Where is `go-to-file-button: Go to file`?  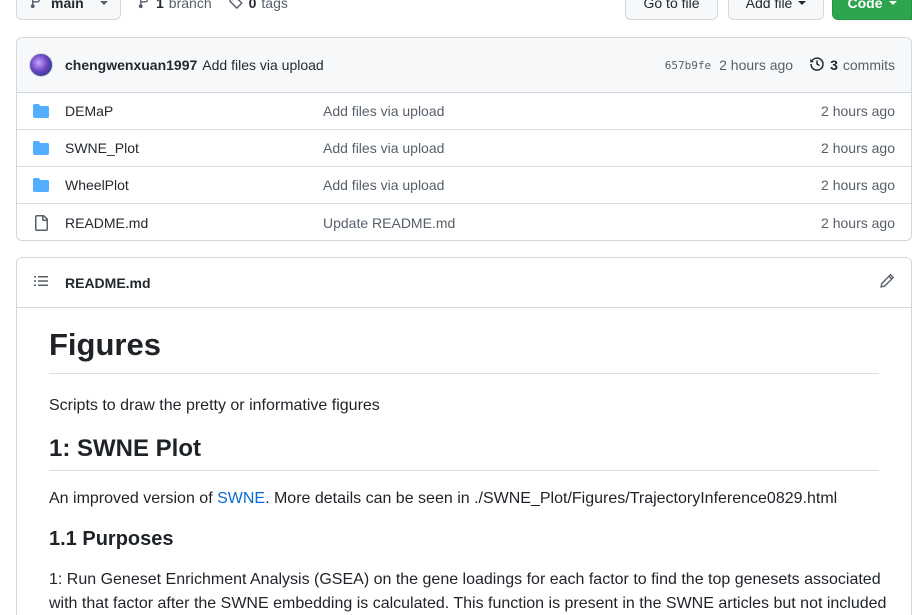
go-to-file-button: Go to file is located at coordinates (671, 10).